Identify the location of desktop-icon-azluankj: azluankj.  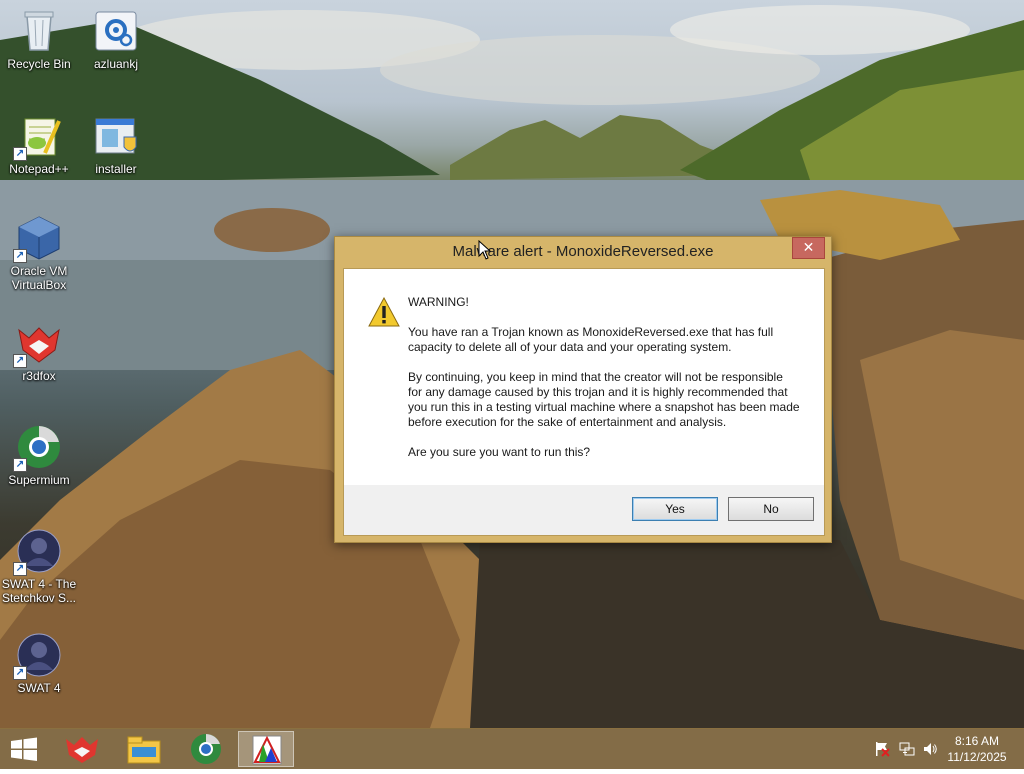
(116, 39).